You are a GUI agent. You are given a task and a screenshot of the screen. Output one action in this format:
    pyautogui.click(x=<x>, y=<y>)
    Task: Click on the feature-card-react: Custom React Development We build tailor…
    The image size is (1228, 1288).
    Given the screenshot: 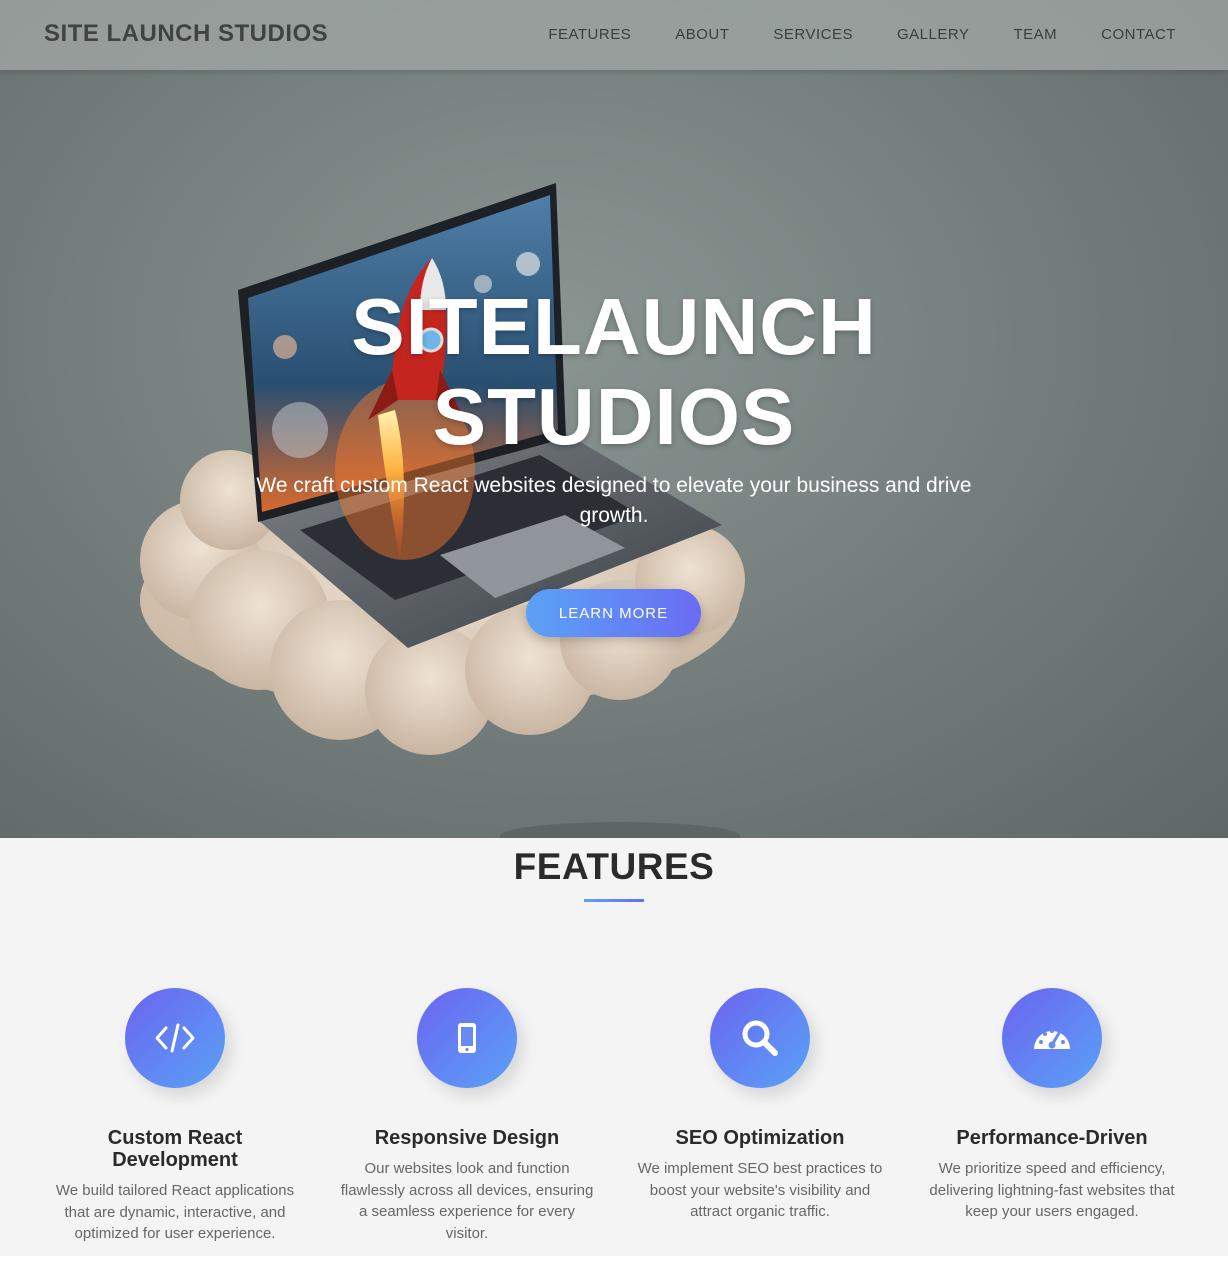 What is the action you would take?
    pyautogui.click(x=175, y=1116)
    